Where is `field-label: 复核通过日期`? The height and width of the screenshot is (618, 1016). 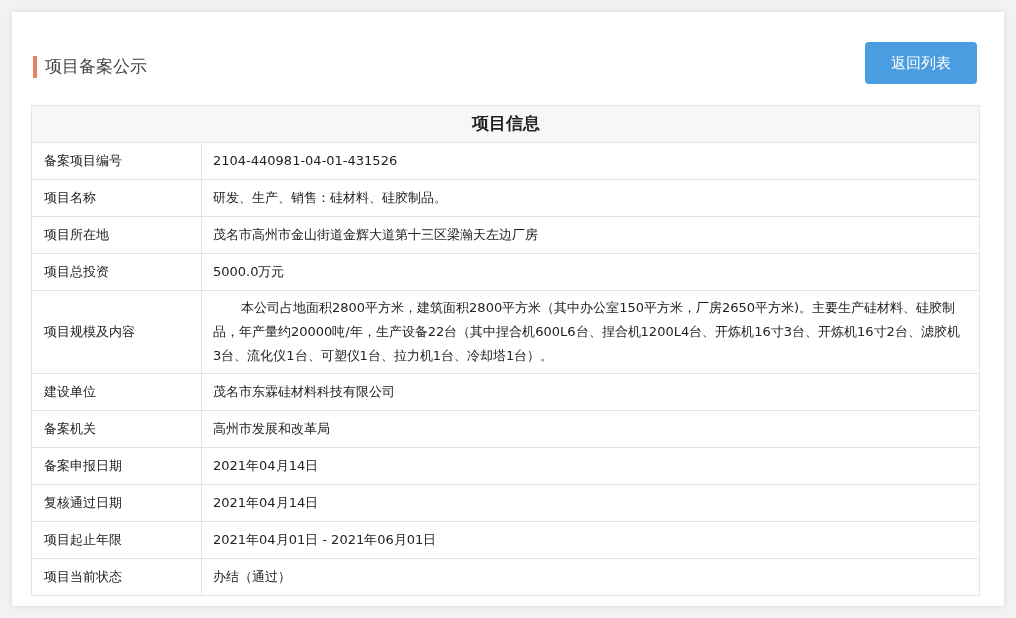 field-label: 复核通过日期 is located at coordinates (117, 503).